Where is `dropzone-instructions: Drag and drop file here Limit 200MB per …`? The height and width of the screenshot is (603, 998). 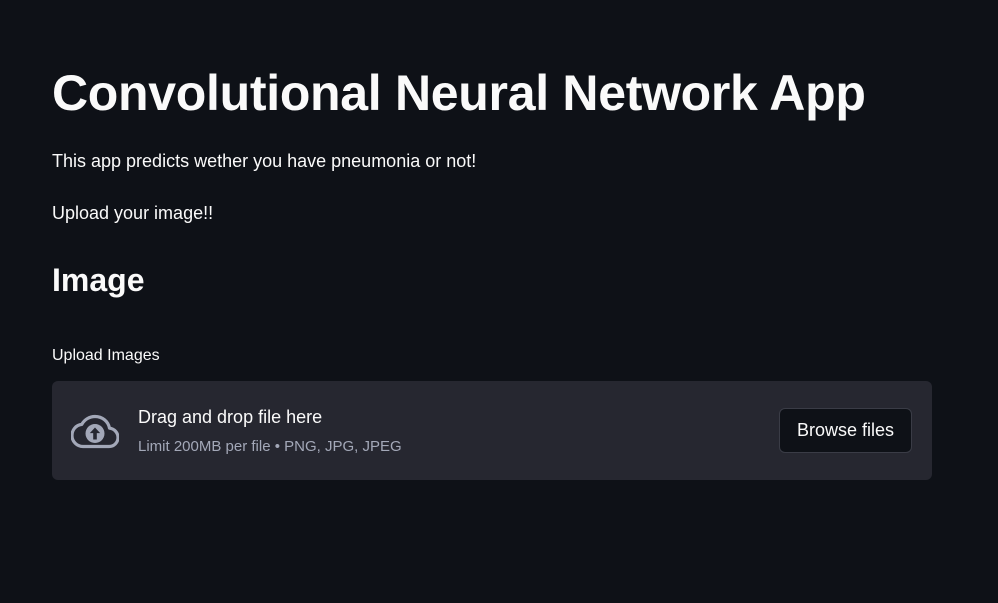
dropzone-instructions: Drag and drop file here Limit 200MB per … is located at coordinates (270, 431).